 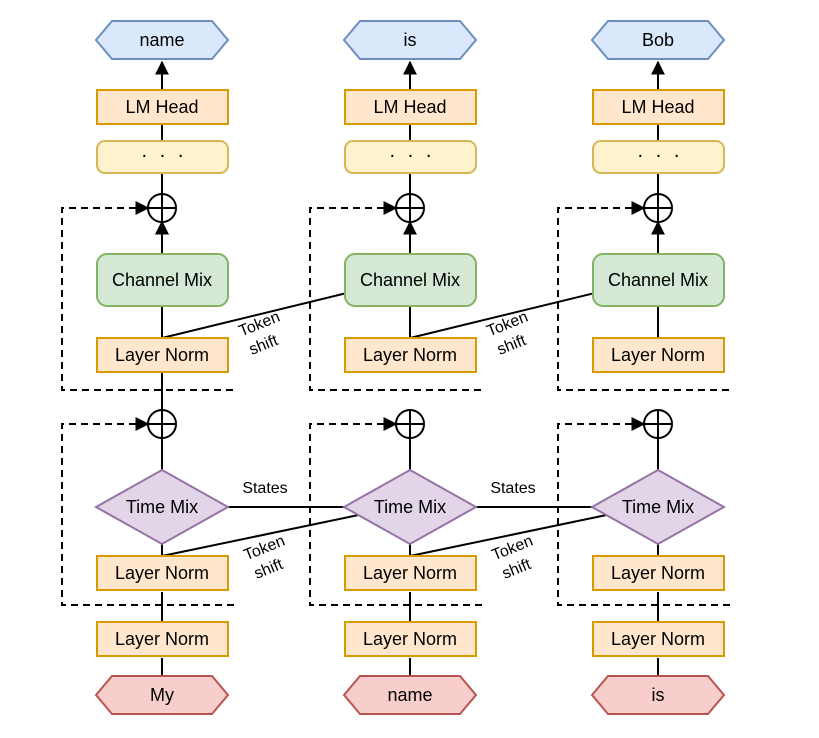 I want to click on ellipsis-label-col3: · · ·, so click(x=660, y=155).